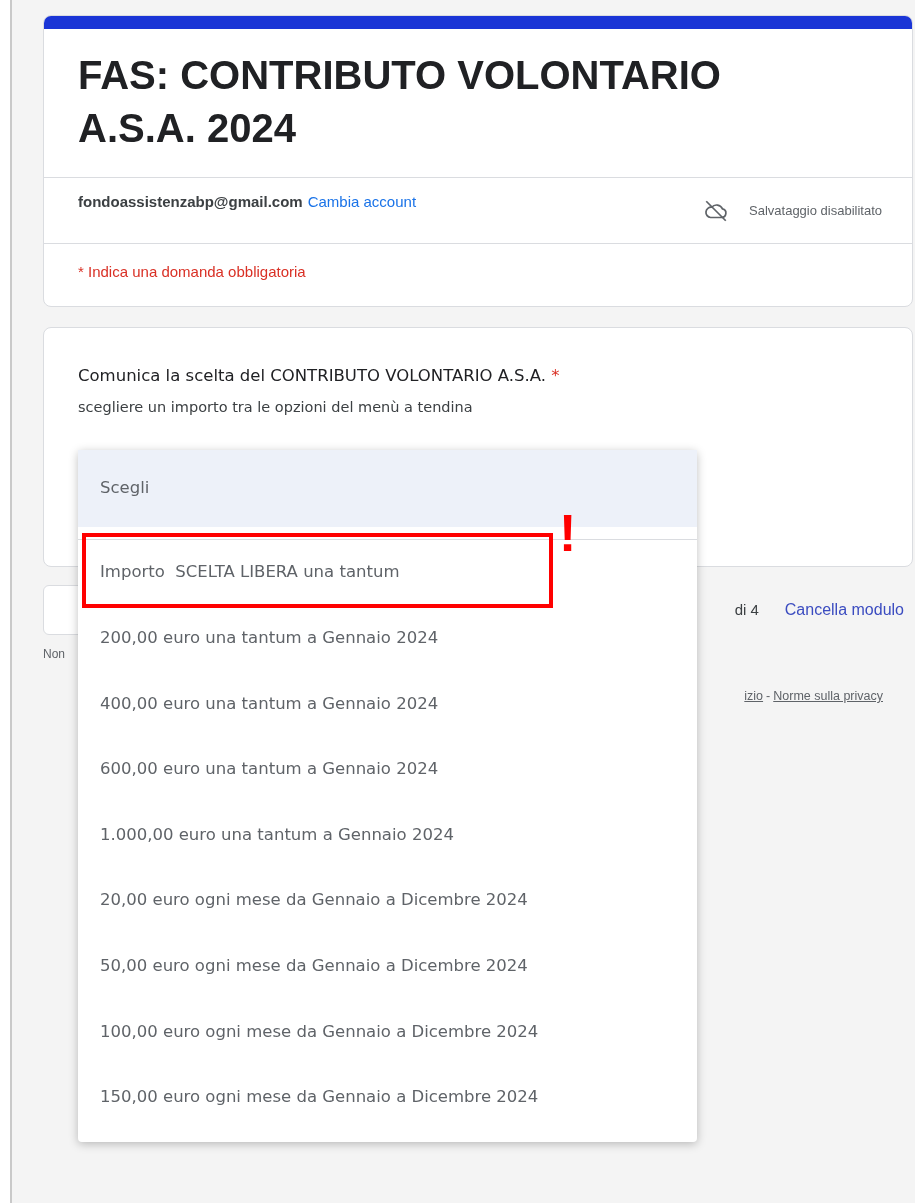 The height and width of the screenshot is (1203, 915). What do you see at coordinates (844, 610) in the screenshot?
I see `clear-form-link: Cancella modulo` at bounding box center [844, 610].